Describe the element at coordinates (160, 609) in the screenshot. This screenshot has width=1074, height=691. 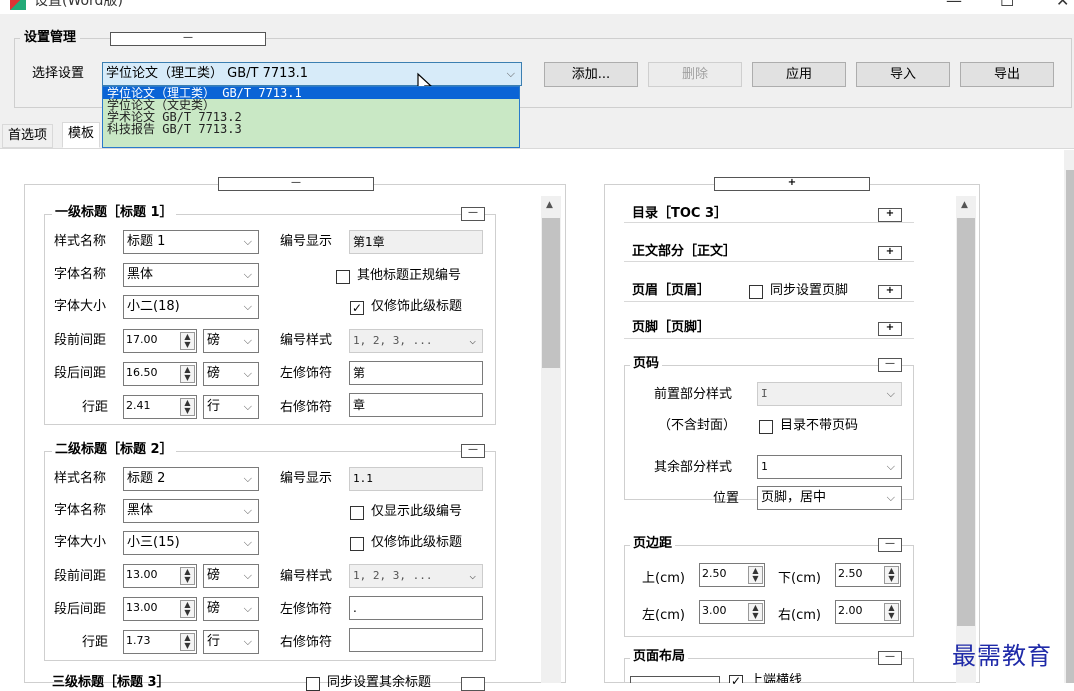
I see `h2-after-spinner: 13.00 ▲ ▼` at that location.